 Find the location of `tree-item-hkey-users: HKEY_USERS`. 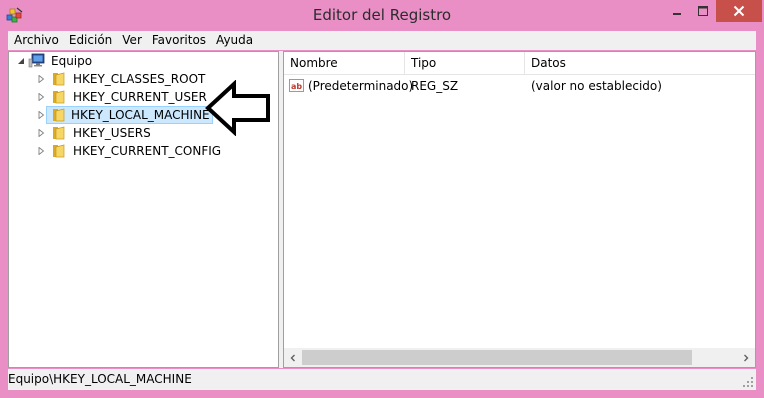

tree-item-hkey-users: HKEY_USERS is located at coordinates (94, 133).